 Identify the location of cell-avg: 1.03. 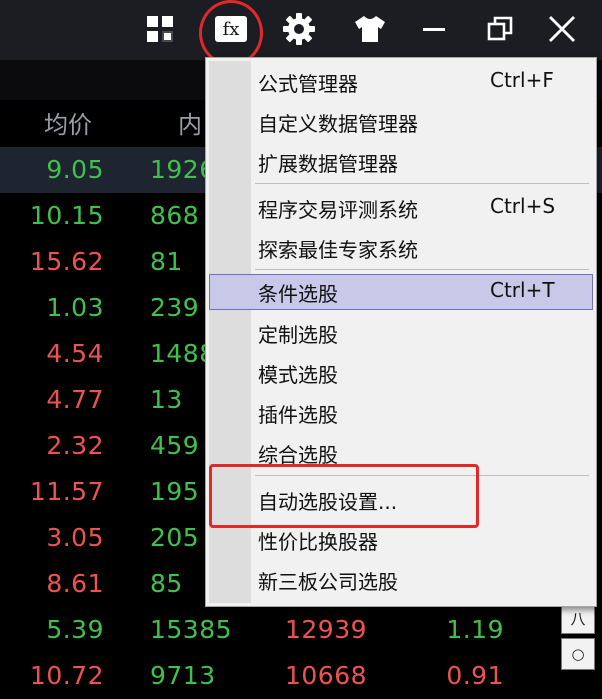
(75, 307).